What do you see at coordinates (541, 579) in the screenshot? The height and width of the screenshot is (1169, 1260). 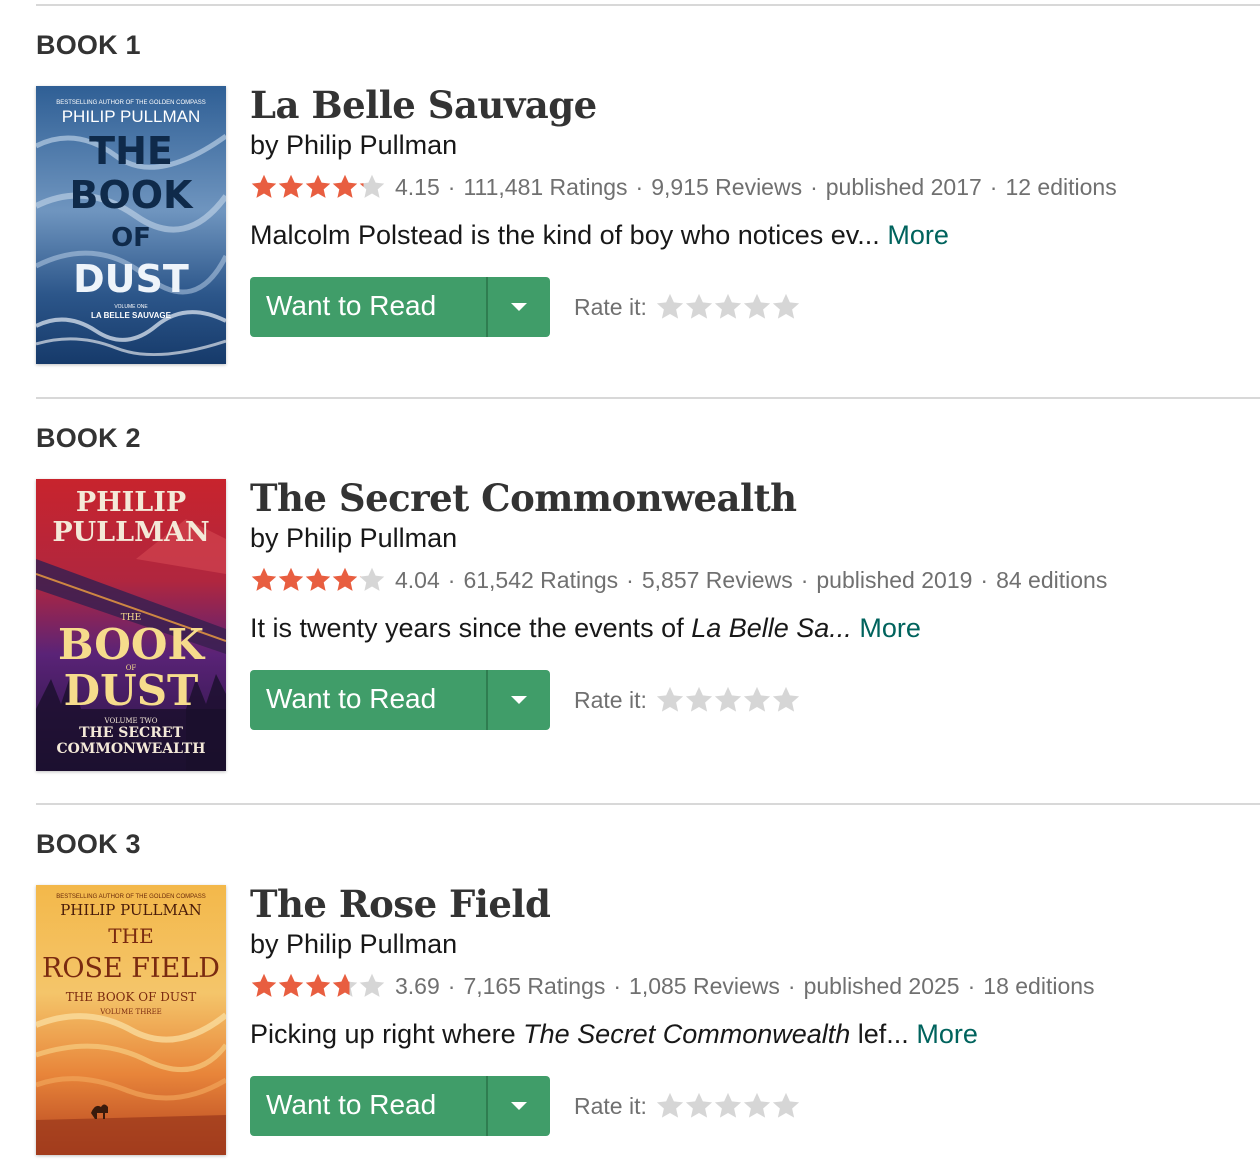 I see `ratings-count: 61,542 Ratings` at bounding box center [541, 579].